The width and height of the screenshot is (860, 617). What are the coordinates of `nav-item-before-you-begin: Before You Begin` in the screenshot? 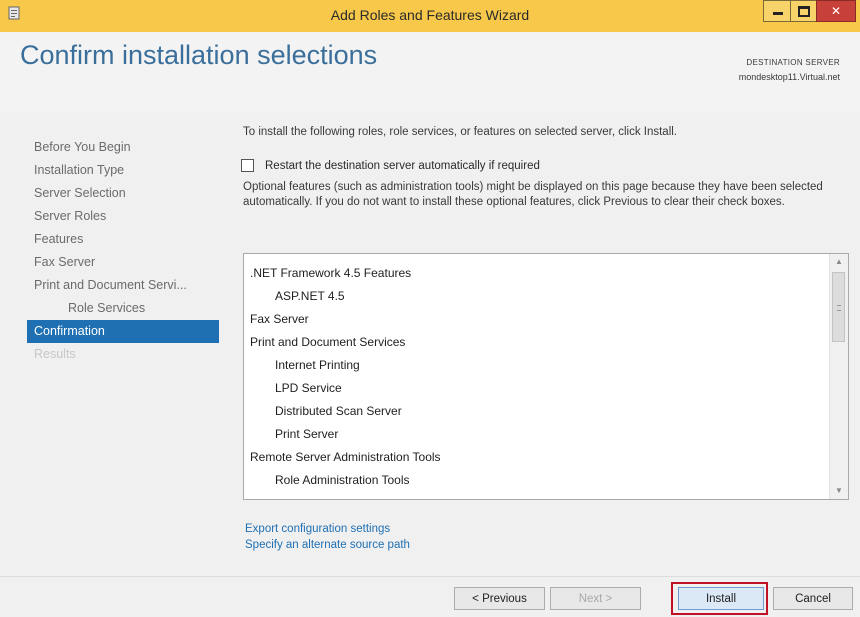 It's located at (123, 147).